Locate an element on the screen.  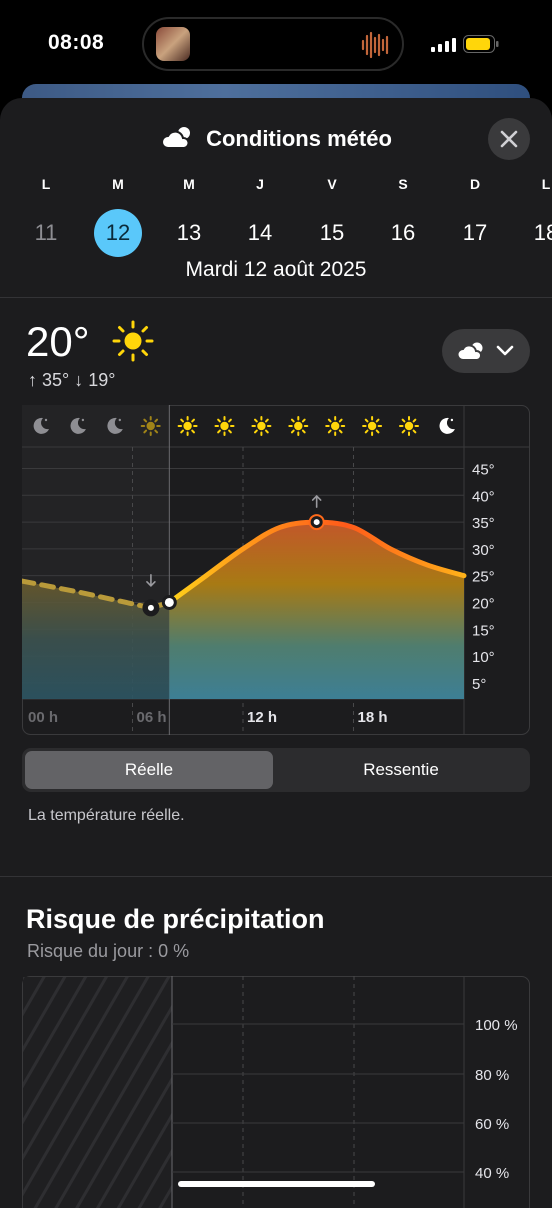
y-tick-label: 45° is located at coordinates (483, 469).